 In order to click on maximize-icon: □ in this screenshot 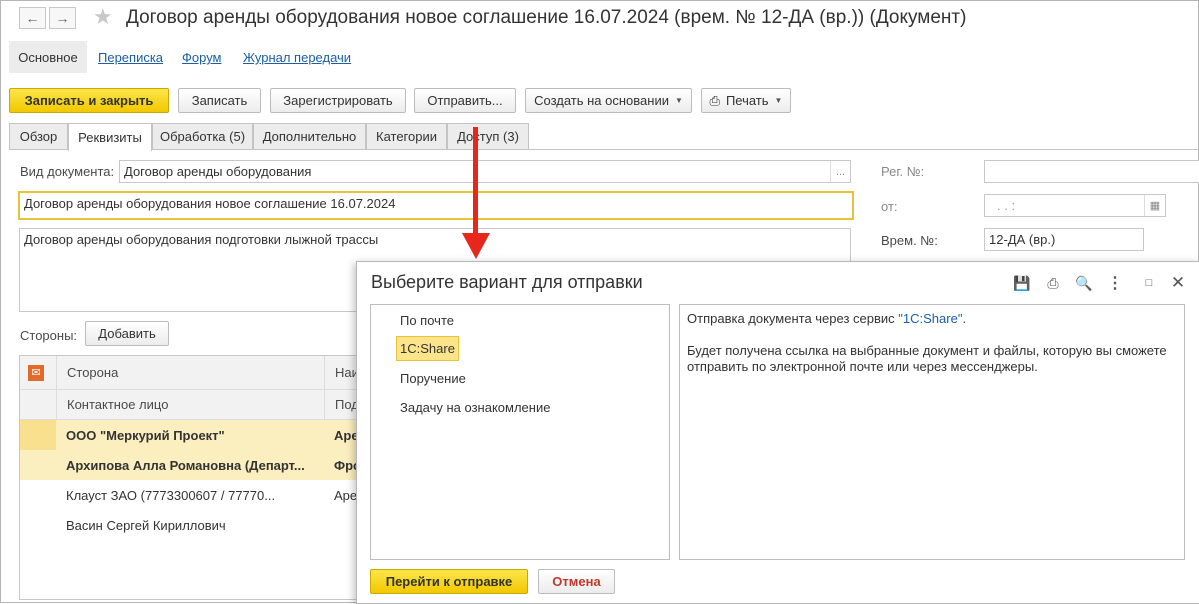, I will do `click(1149, 283)`.